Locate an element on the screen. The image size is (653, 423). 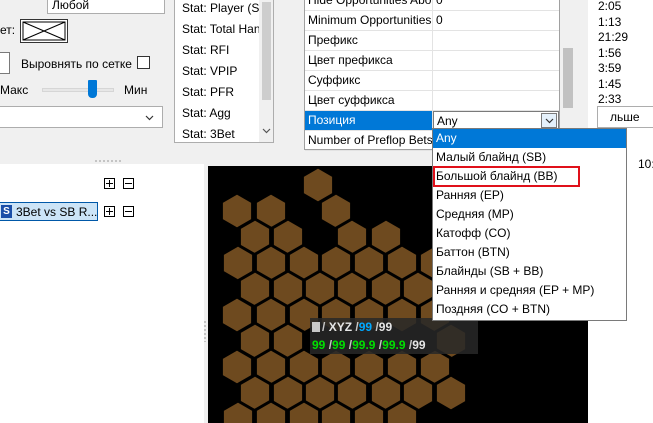
time-cell: 2:05 is located at coordinates (610, 6).